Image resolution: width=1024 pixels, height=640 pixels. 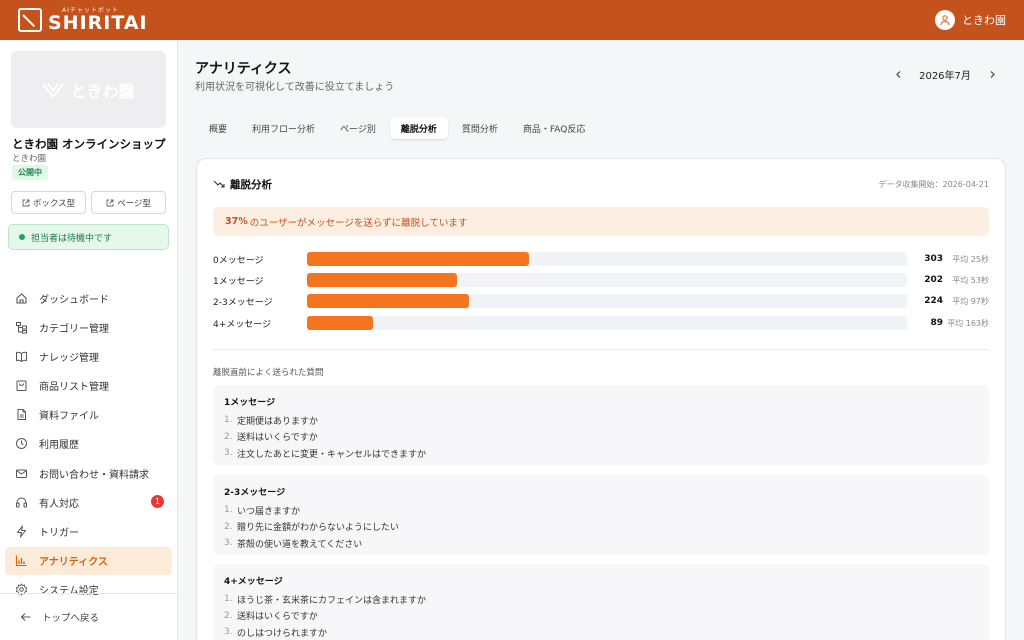 What do you see at coordinates (418, 128) in the screenshot?
I see `tab-drop-off: 離脱分析` at bounding box center [418, 128].